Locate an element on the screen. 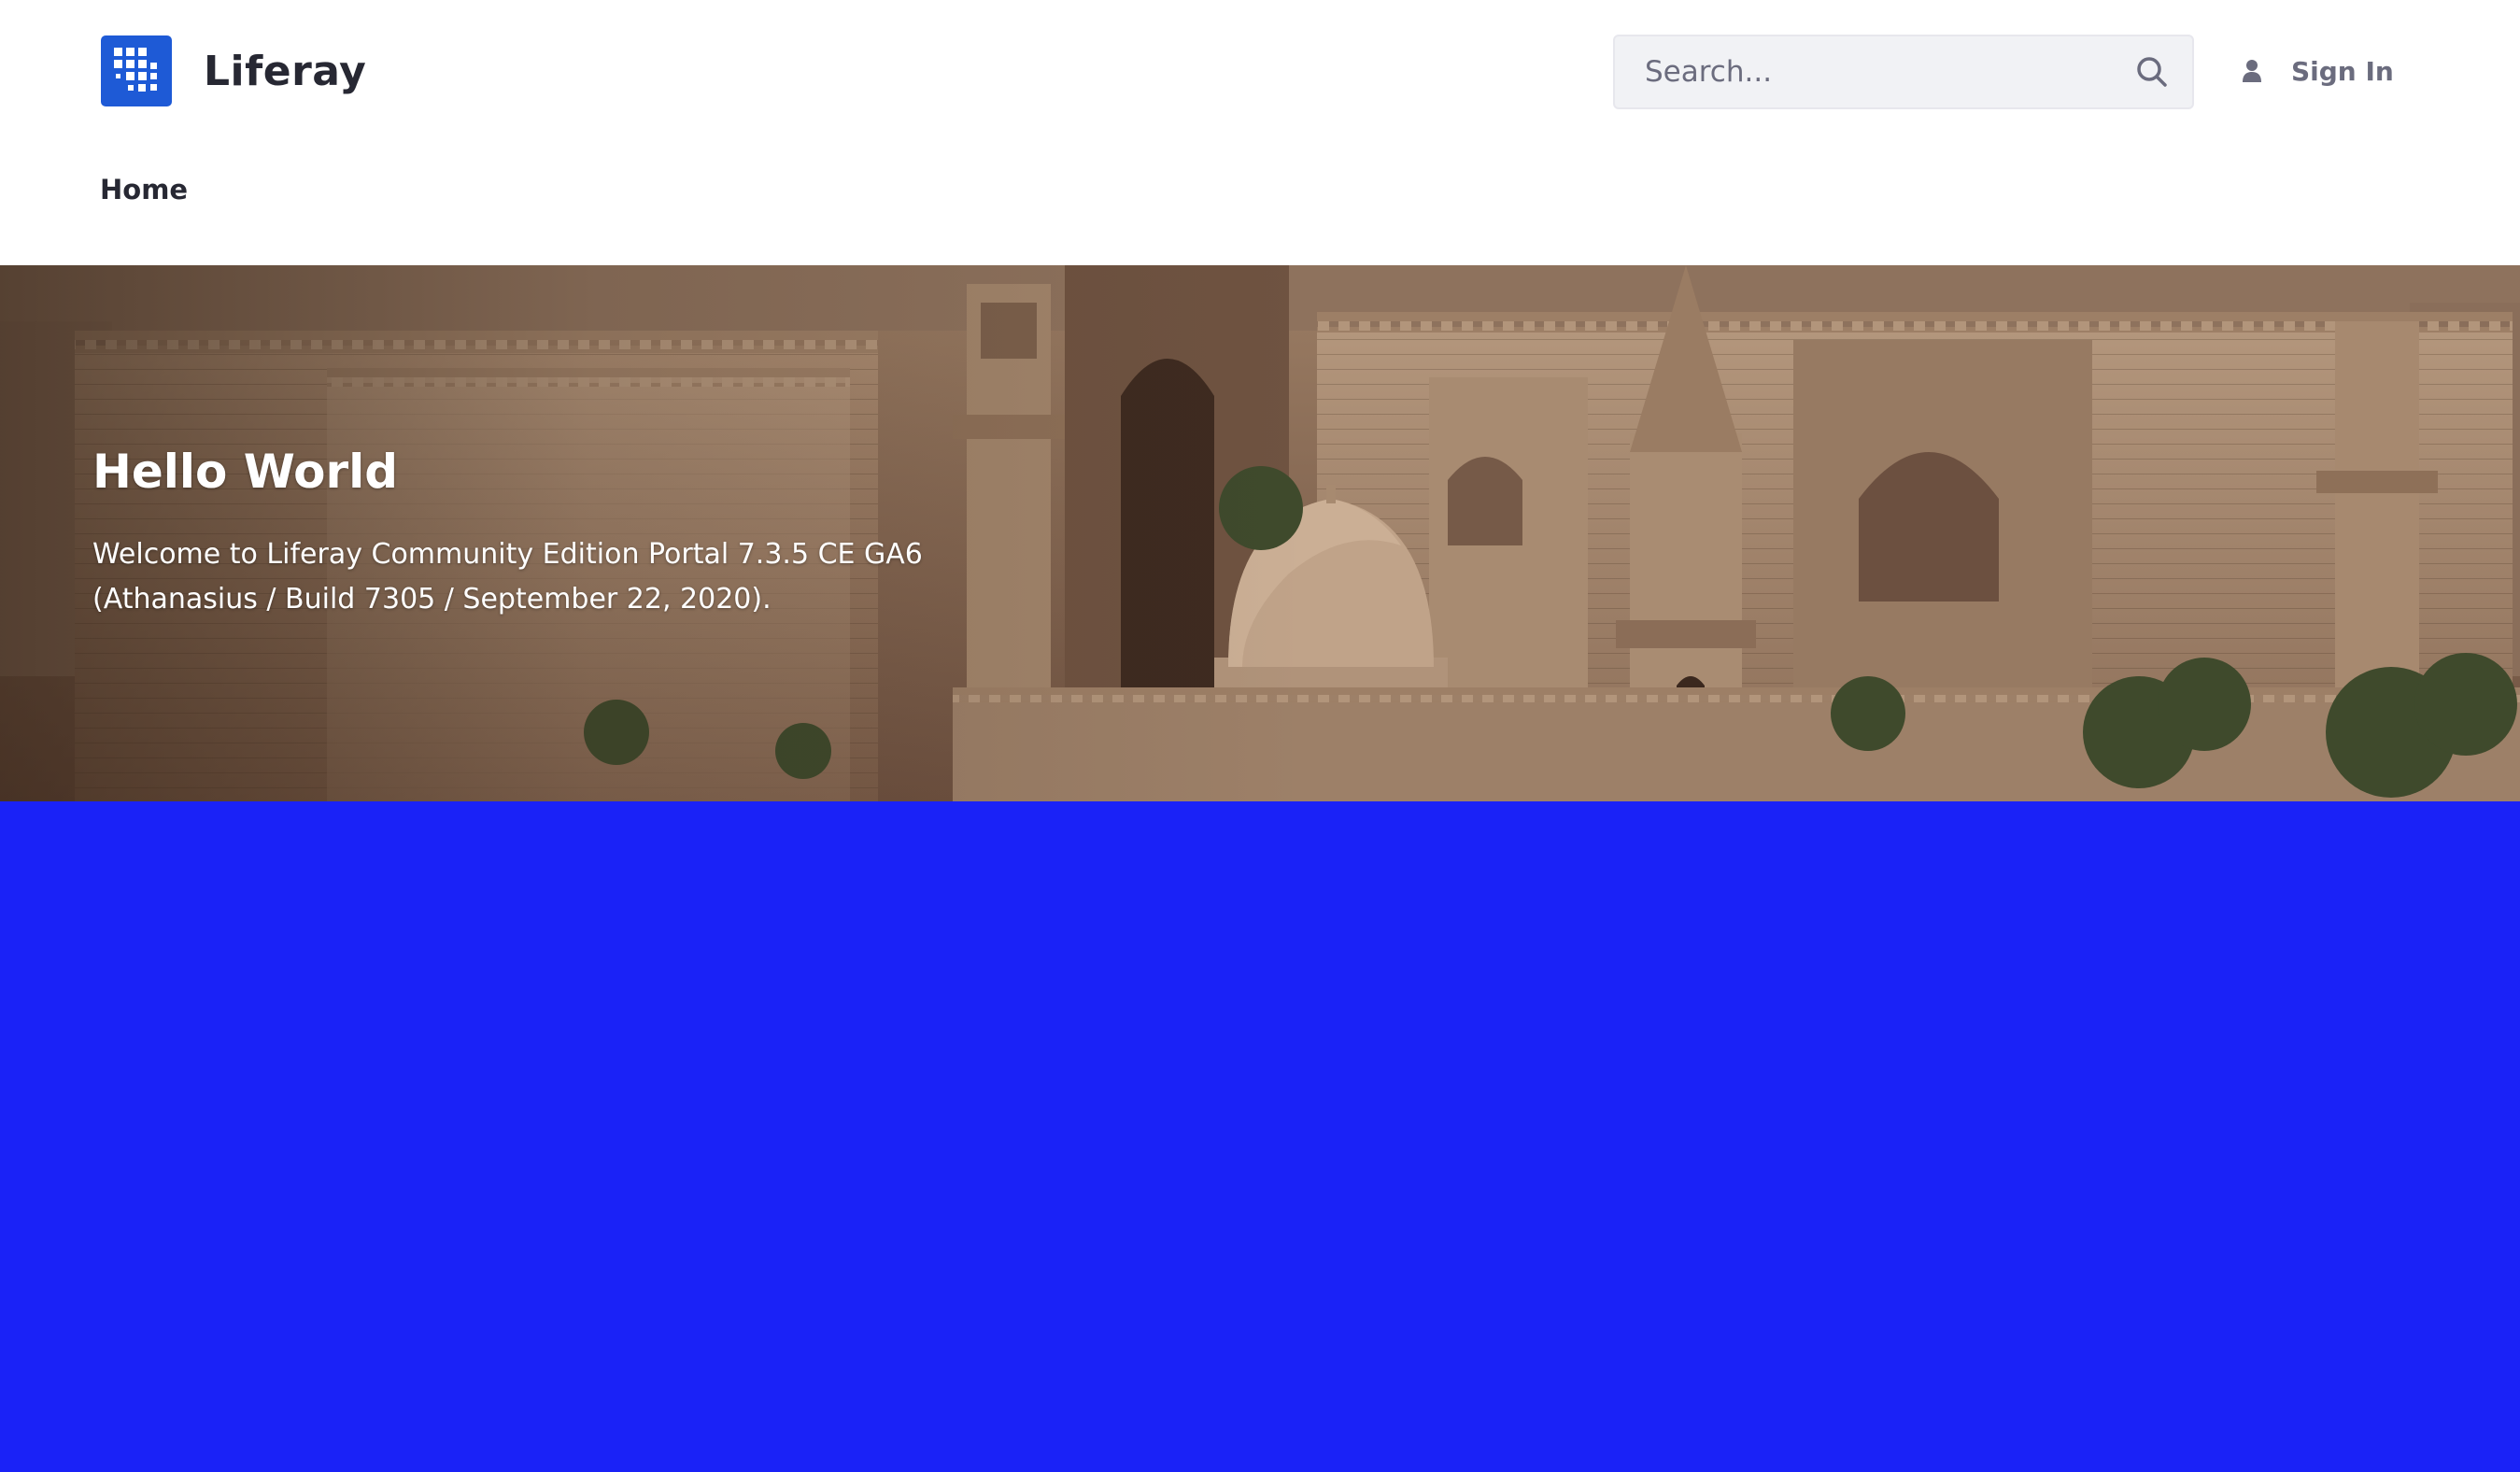 This screenshot has height=1472, width=2520. site-logo-link: Liferay is located at coordinates (233, 70).